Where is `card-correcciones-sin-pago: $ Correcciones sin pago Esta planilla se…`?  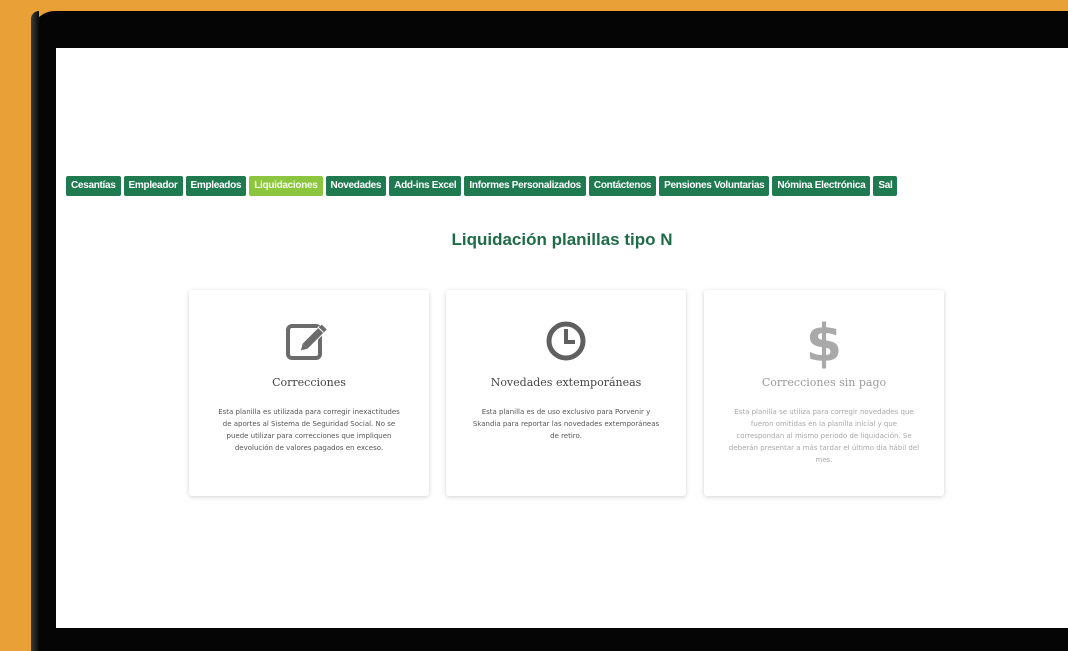
card-correcciones-sin-pago: $ Correcciones sin pago Esta planilla se… is located at coordinates (824, 393).